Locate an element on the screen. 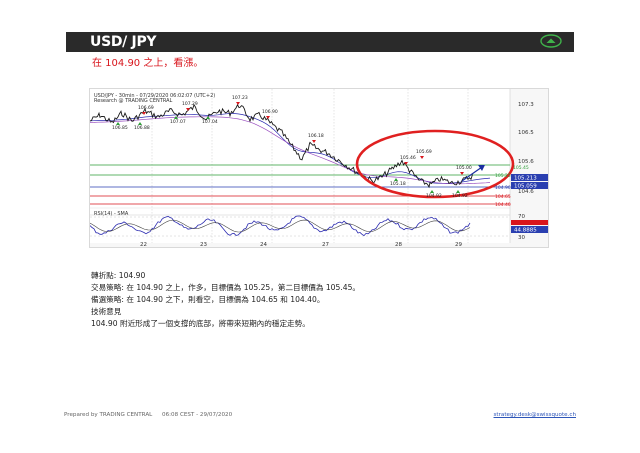 This screenshot has width=640, height=453. rsi-tick: 30 is located at coordinates (521, 238).